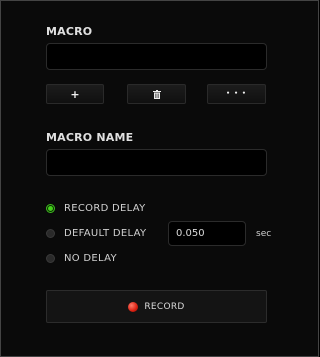 This screenshot has height=357, width=320. What do you see at coordinates (105, 208) in the screenshot?
I see `record-delay-label: RECORD DELAY` at bounding box center [105, 208].